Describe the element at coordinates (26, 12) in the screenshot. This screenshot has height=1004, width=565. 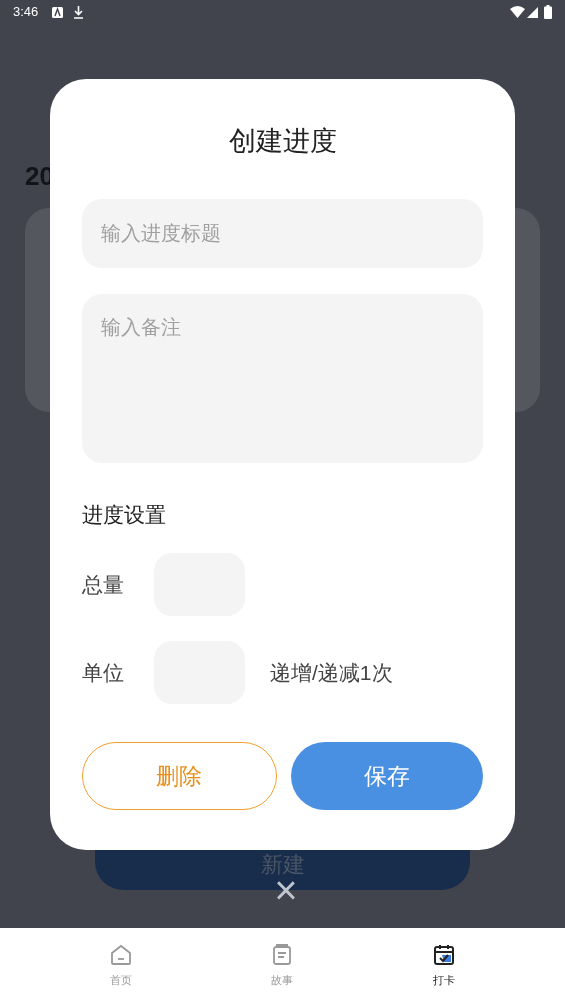
I see `status-time: 3:46` at that location.